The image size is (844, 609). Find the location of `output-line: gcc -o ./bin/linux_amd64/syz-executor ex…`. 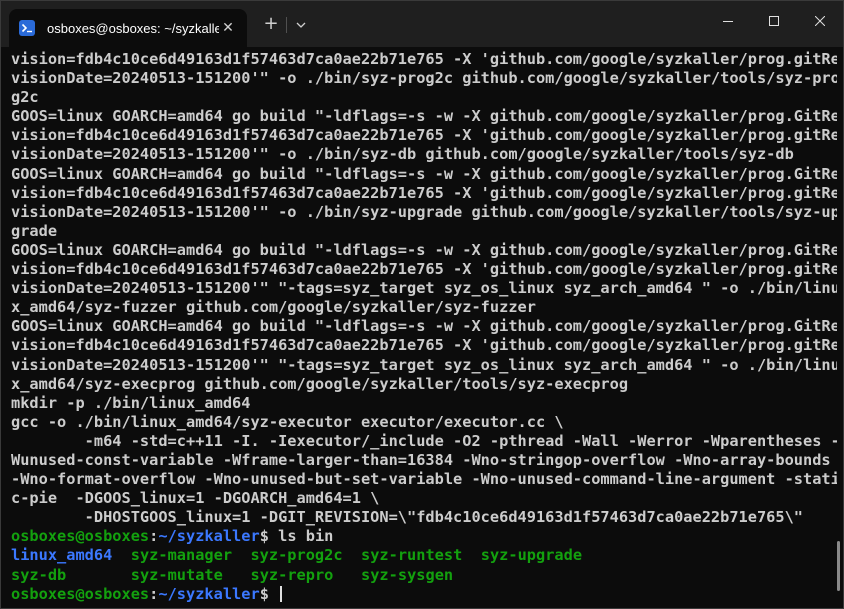

output-line: gcc -o ./bin/linux_amd64/syz-executor ex… is located at coordinates (287, 421).